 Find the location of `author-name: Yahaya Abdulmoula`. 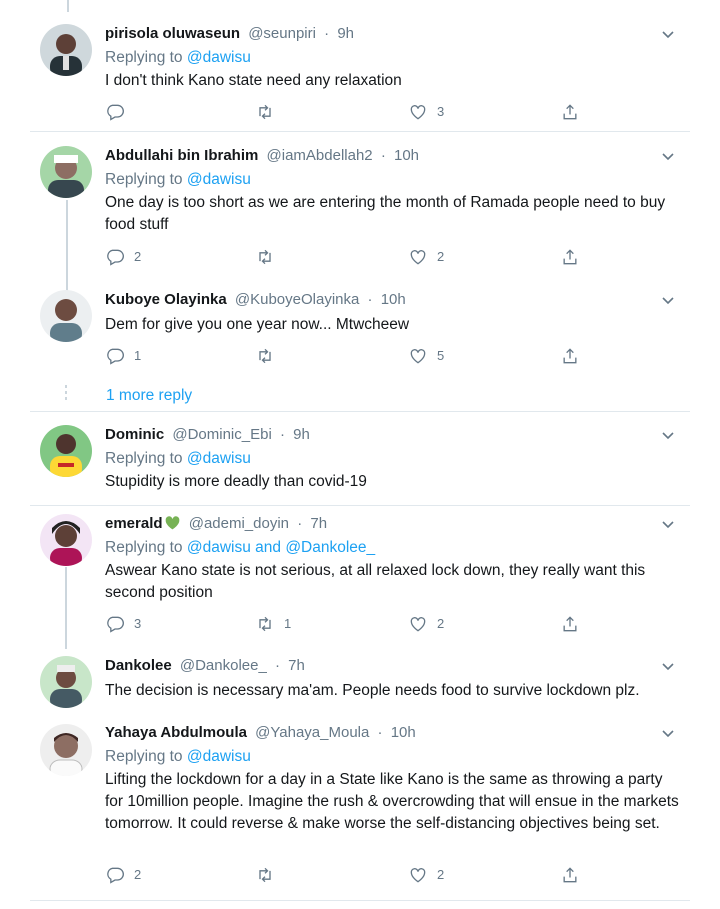

author-name: Yahaya Abdulmoula is located at coordinates (176, 732).